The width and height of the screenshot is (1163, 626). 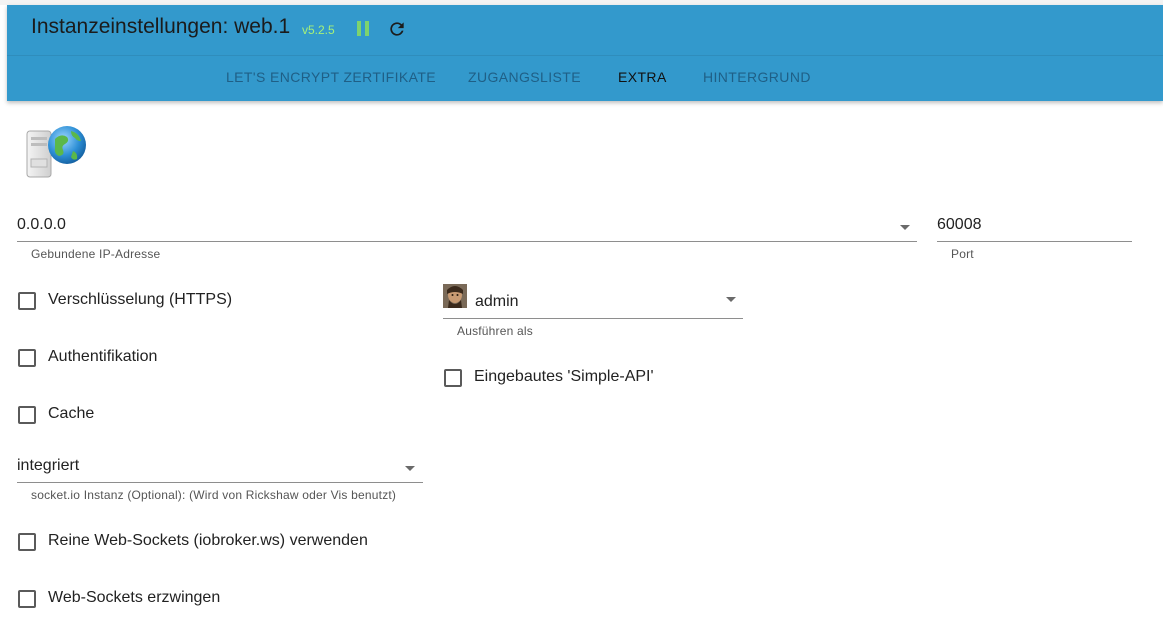 I want to click on ip-address-value: 0.0.0.0, so click(x=41, y=224).